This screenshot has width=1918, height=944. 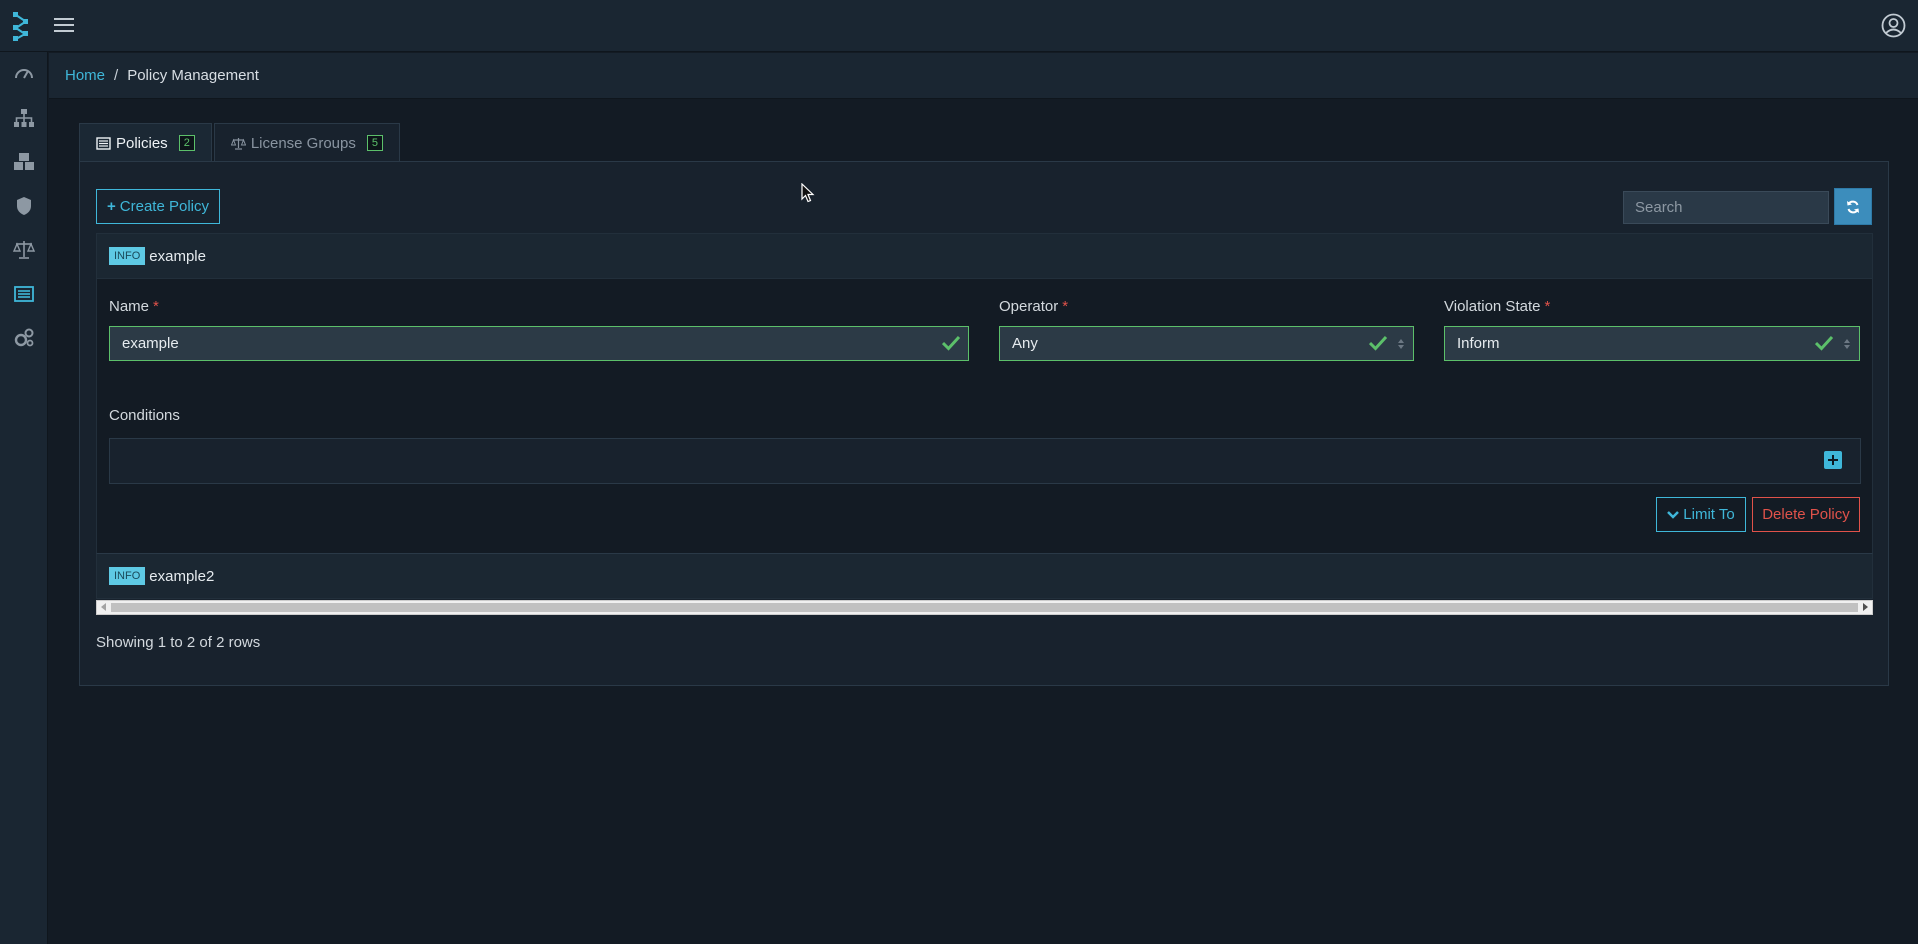 I want to click on operator-field-label: Operator *, so click(x=1033, y=306).